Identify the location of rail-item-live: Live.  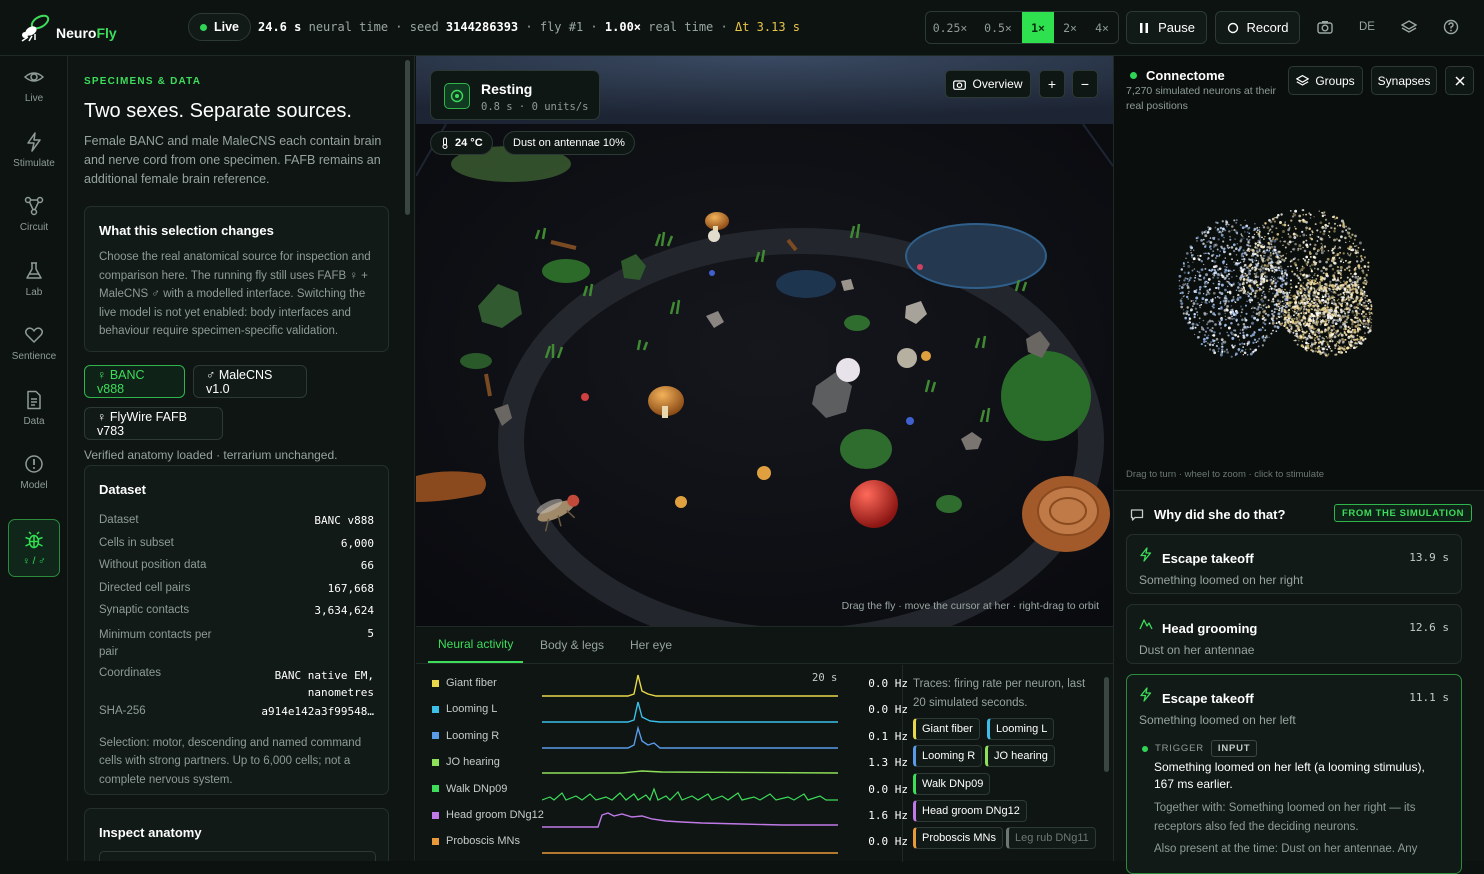
(34, 85).